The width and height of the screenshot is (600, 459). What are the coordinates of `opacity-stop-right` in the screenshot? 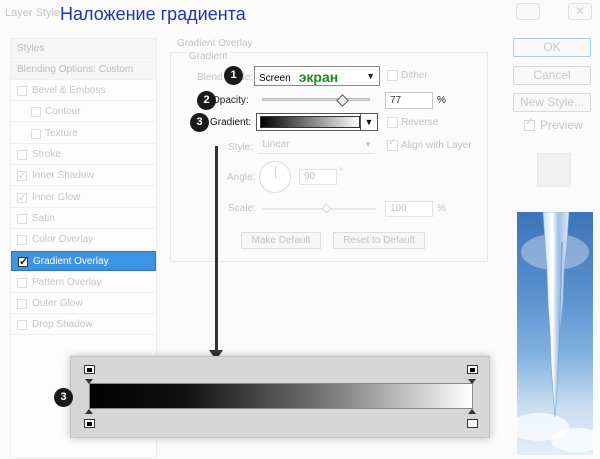 It's located at (472, 374).